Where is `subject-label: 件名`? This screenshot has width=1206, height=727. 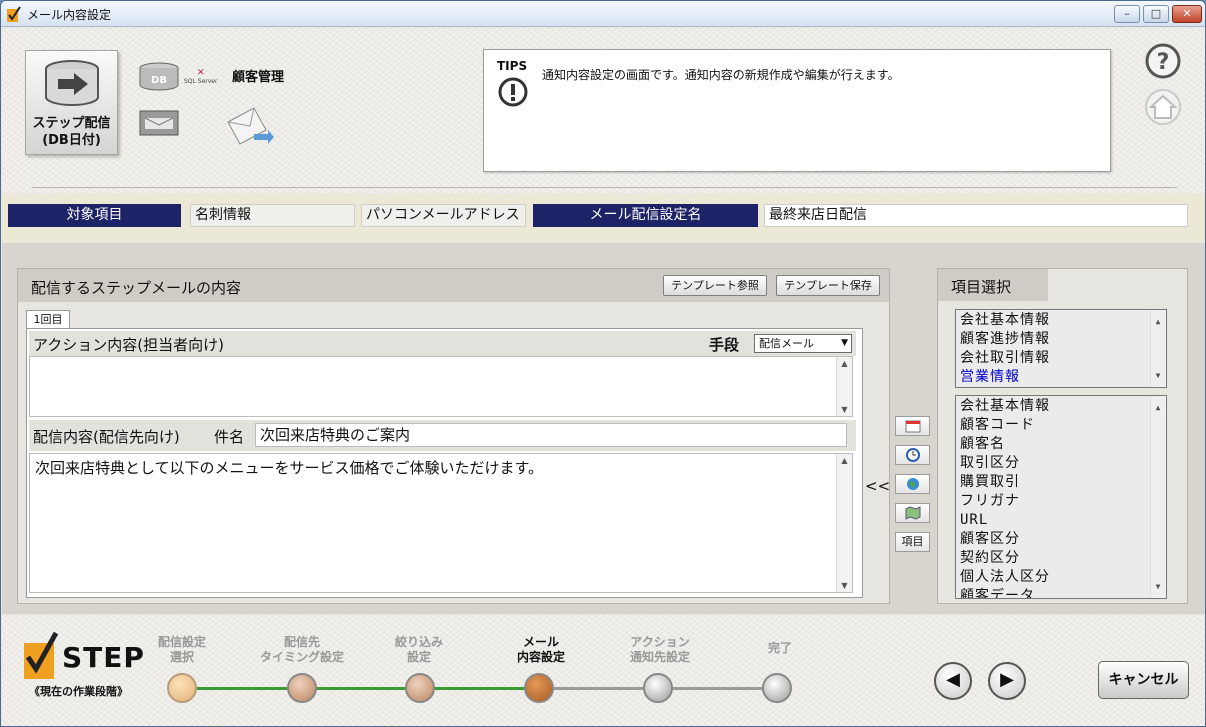 subject-label: 件名 is located at coordinates (229, 437).